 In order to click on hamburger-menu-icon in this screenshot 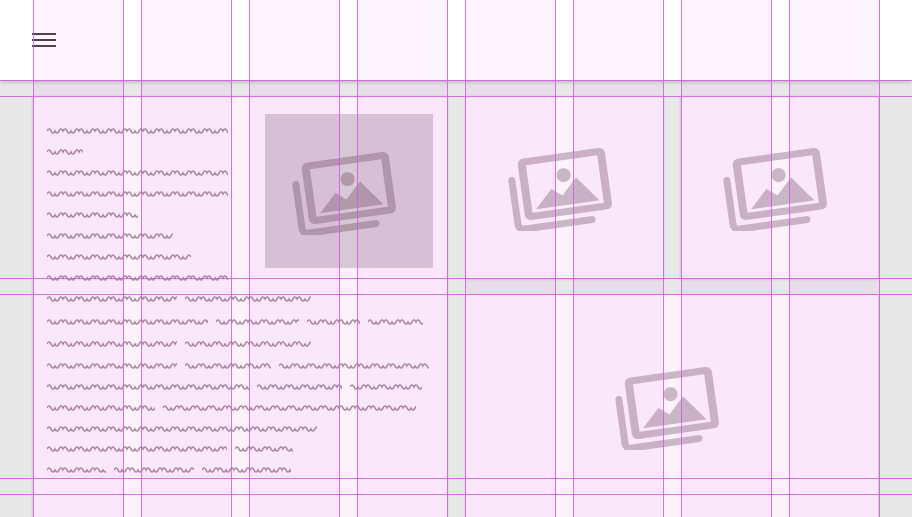, I will do `click(44, 40)`.